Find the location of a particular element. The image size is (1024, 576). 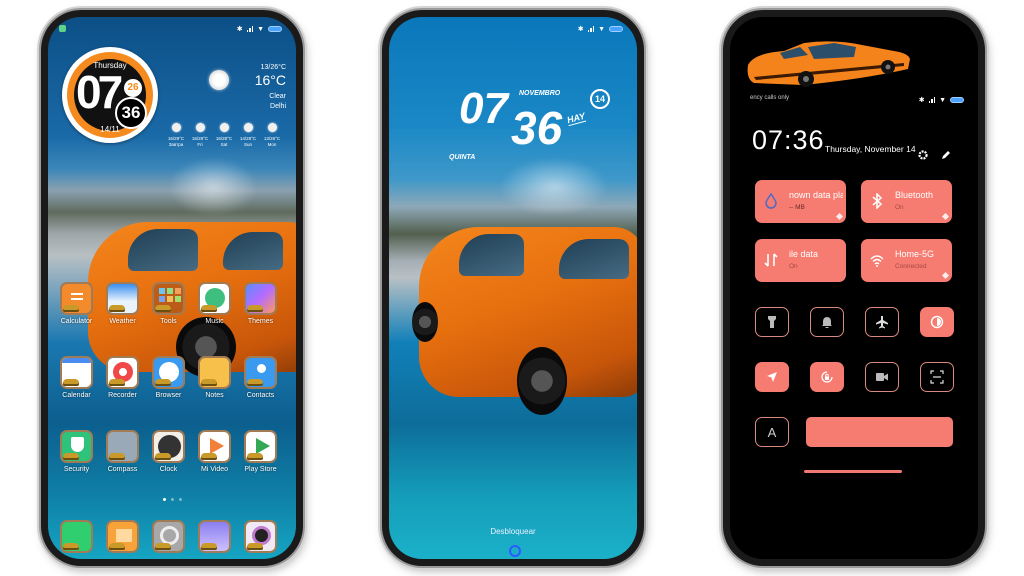

dock-gallery is located at coordinates (214, 536).